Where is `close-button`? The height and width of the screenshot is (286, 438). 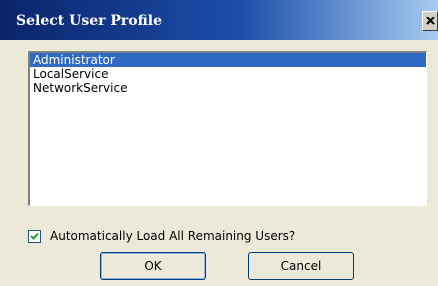 close-button is located at coordinates (430, 21).